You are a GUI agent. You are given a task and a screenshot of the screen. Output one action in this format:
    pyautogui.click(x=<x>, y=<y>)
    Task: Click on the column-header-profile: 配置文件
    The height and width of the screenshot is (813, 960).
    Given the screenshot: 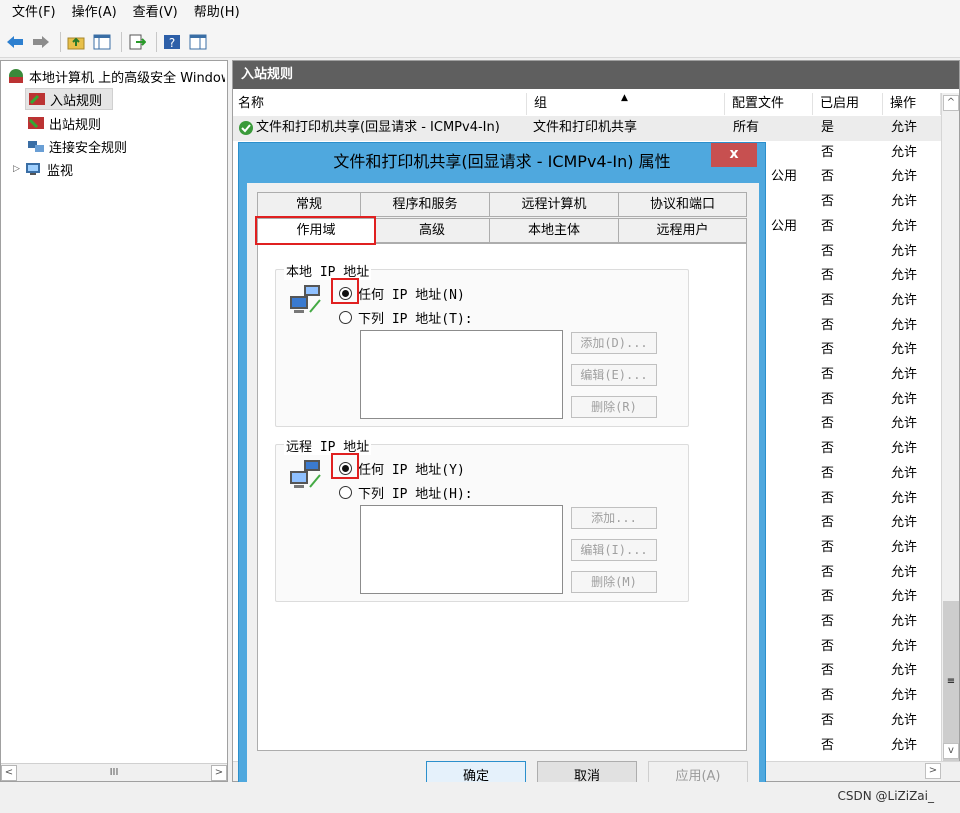 What is the action you would take?
    pyautogui.click(x=770, y=104)
    